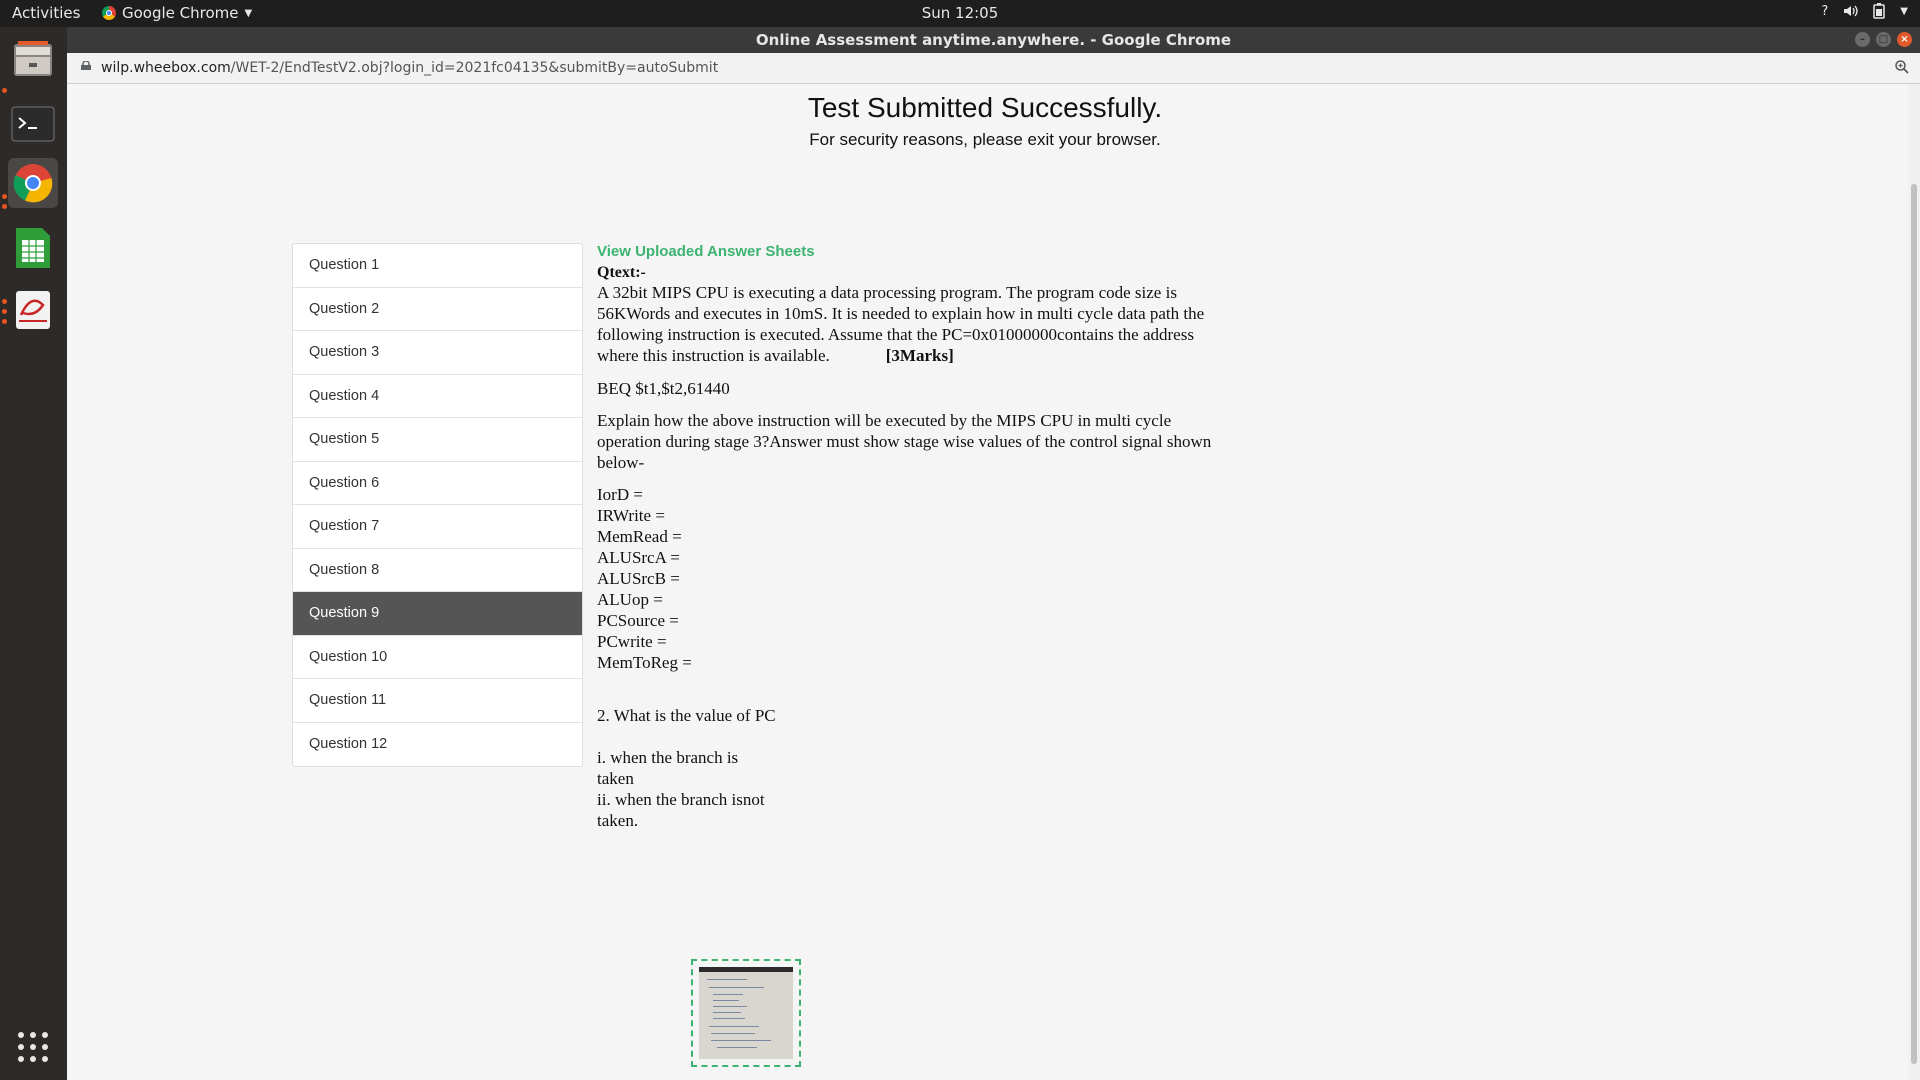  What do you see at coordinates (1904, 39) in the screenshot?
I see `close-button: ×` at bounding box center [1904, 39].